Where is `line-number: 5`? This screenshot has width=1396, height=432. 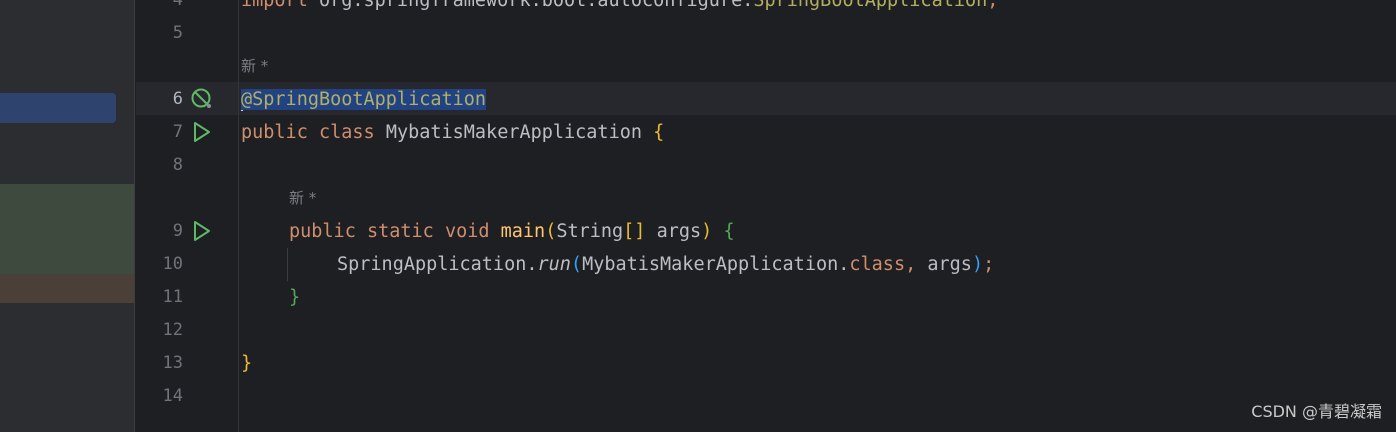 line-number: 5 is located at coordinates (177, 33).